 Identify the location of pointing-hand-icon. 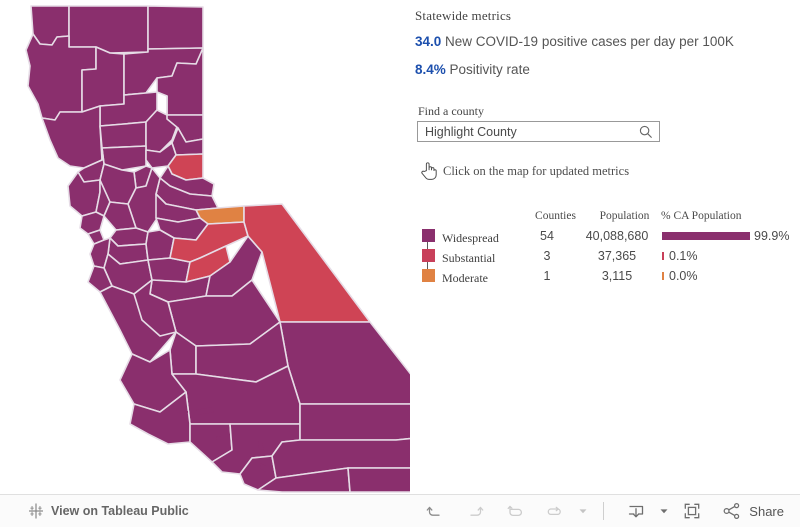
(429, 171).